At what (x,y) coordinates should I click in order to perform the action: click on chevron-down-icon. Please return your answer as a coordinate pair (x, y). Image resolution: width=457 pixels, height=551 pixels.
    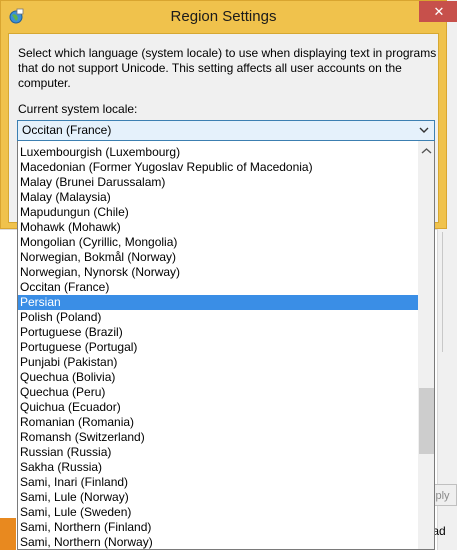
    Looking at the image, I should click on (424, 130).